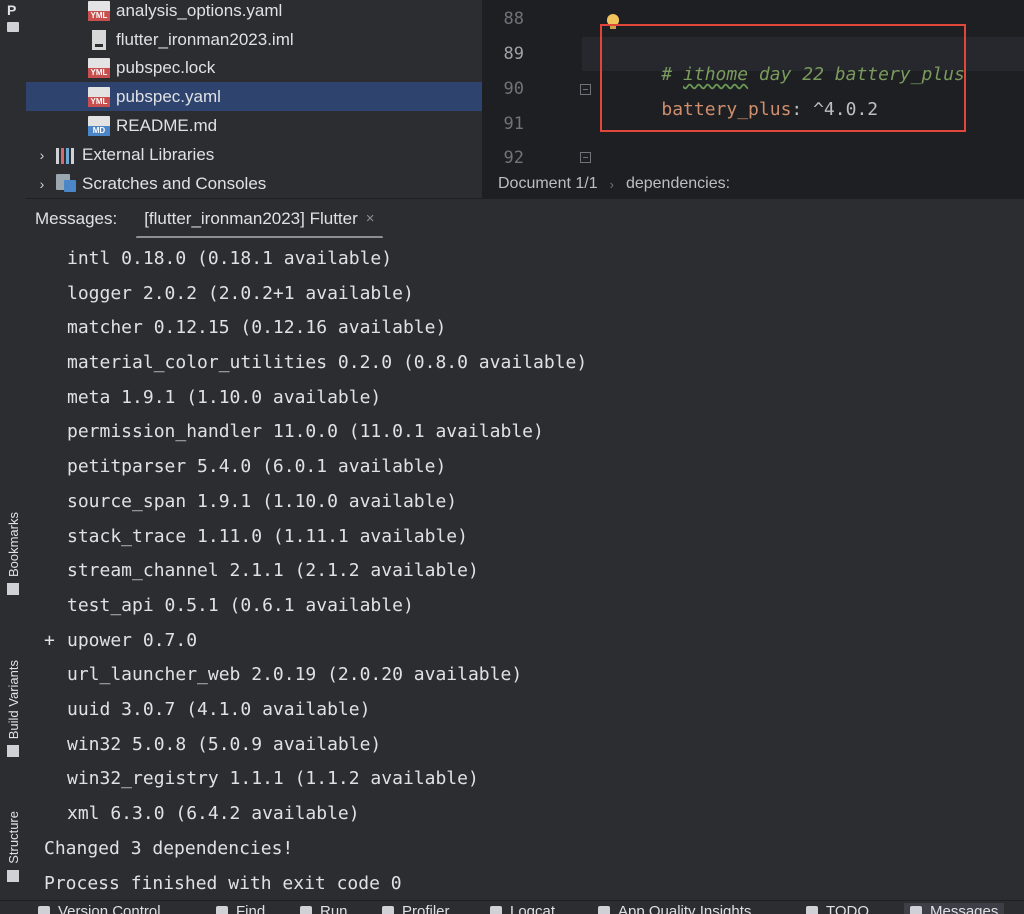  What do you see at coordinates (174, 183) in the screenshot?
I see `tree-item-label: Scratches and Consoles` at bounding box center [174, 183].